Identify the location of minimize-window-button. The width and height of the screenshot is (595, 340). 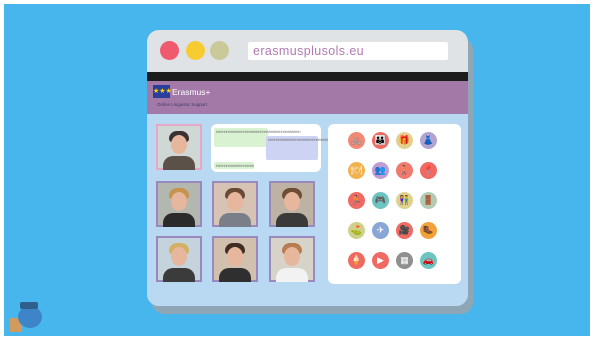
(195, 50).